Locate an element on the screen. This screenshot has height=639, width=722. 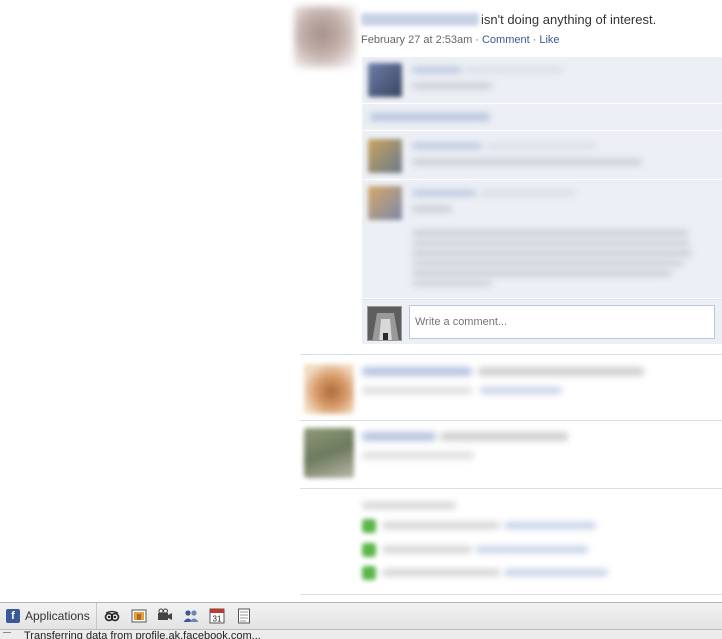
current-user-avatar is located at coordinates (384, 323).